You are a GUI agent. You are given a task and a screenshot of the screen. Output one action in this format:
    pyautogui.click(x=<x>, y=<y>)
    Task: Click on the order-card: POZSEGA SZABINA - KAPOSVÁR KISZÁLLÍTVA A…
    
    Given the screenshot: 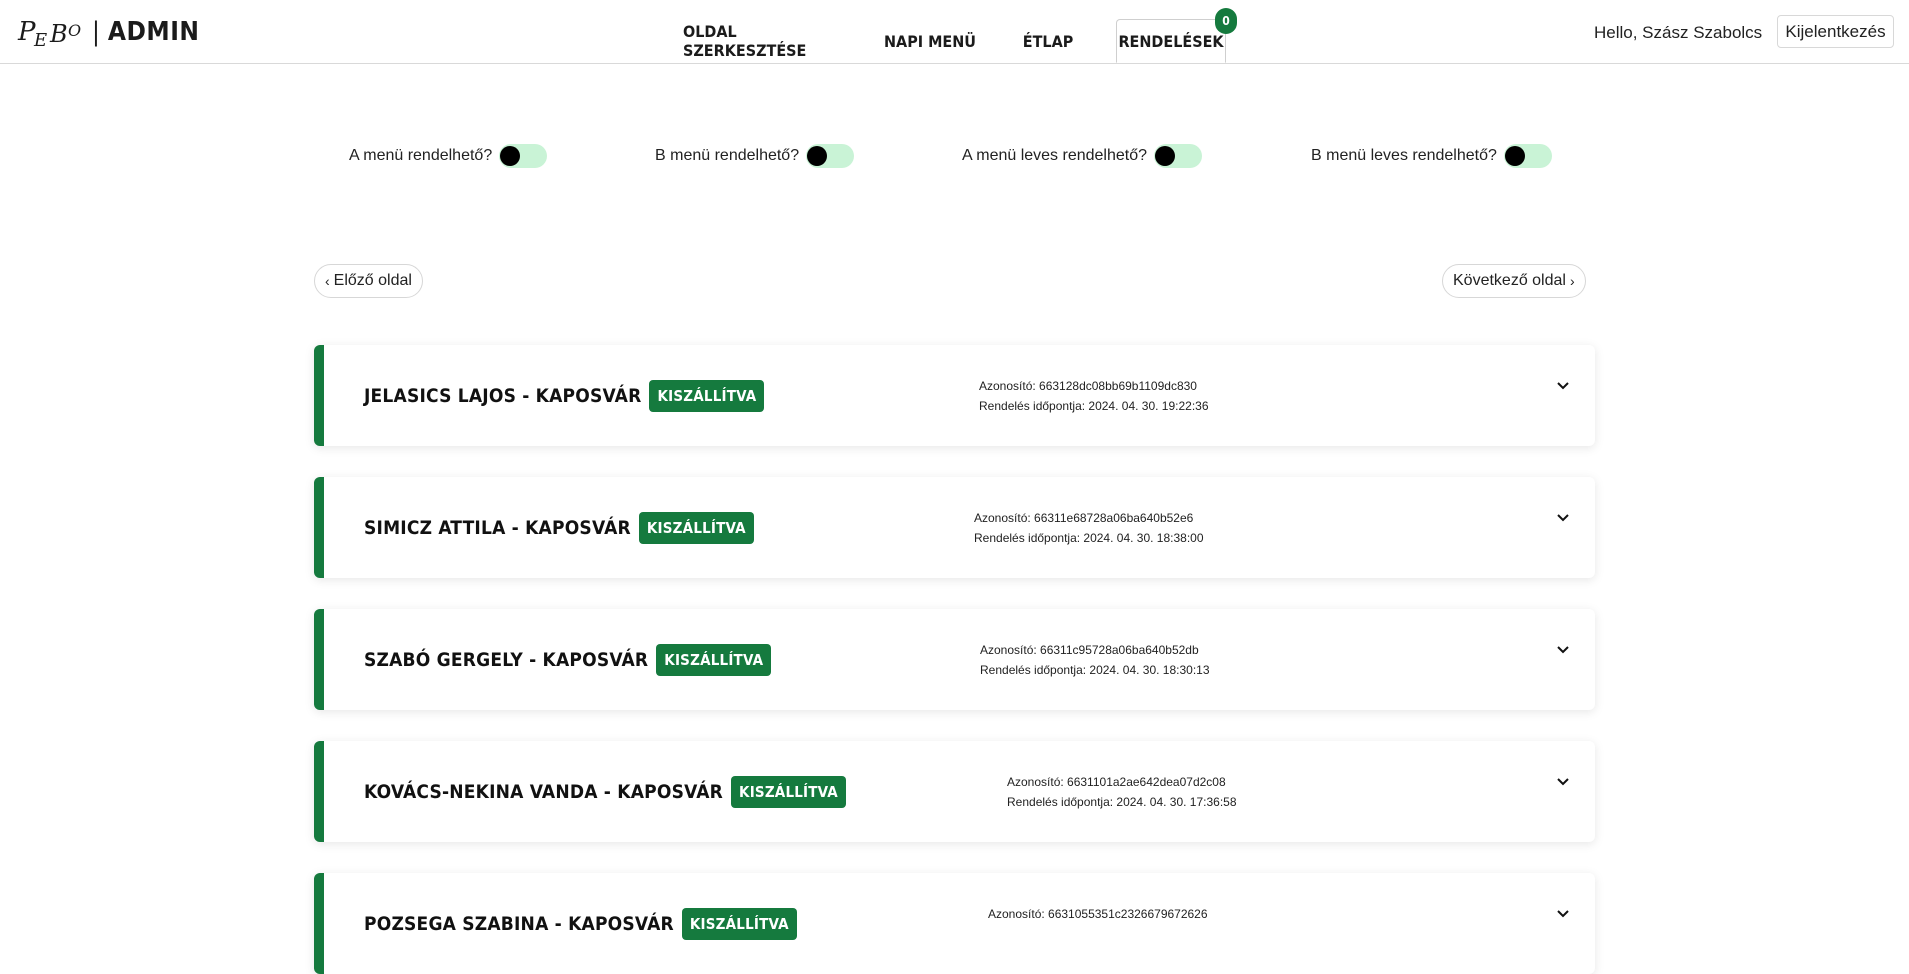 What is the action you would take?
    pyautogui.click(x=954, y=923)
    